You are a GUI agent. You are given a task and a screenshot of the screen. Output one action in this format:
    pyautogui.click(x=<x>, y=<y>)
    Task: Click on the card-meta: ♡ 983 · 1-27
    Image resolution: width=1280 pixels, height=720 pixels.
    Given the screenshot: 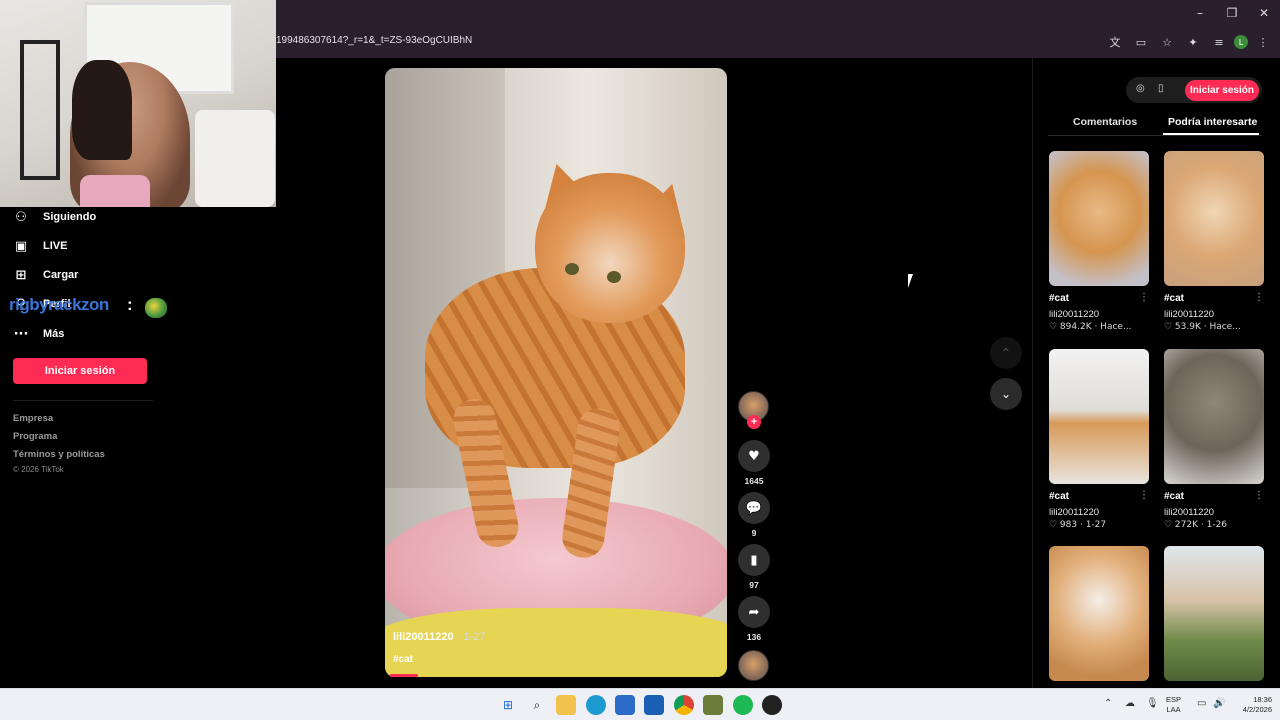 What is the action you would take?
    pyautogui.click(x=1078, y=525)
    